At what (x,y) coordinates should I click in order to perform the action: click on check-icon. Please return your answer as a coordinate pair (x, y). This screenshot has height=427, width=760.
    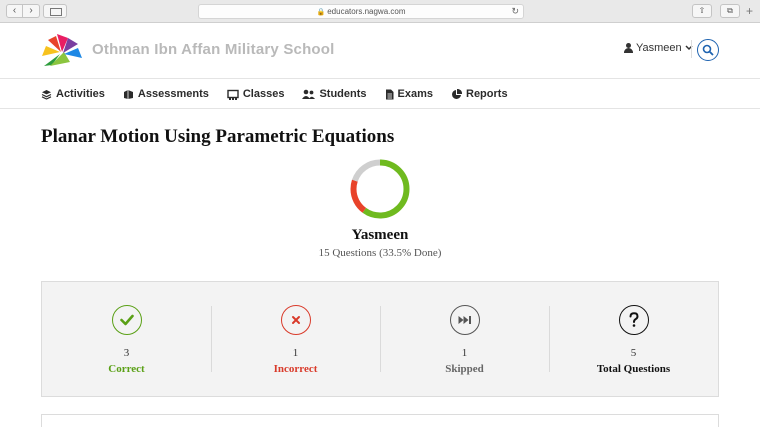
    Looking at the image, I should click on (126, 320).